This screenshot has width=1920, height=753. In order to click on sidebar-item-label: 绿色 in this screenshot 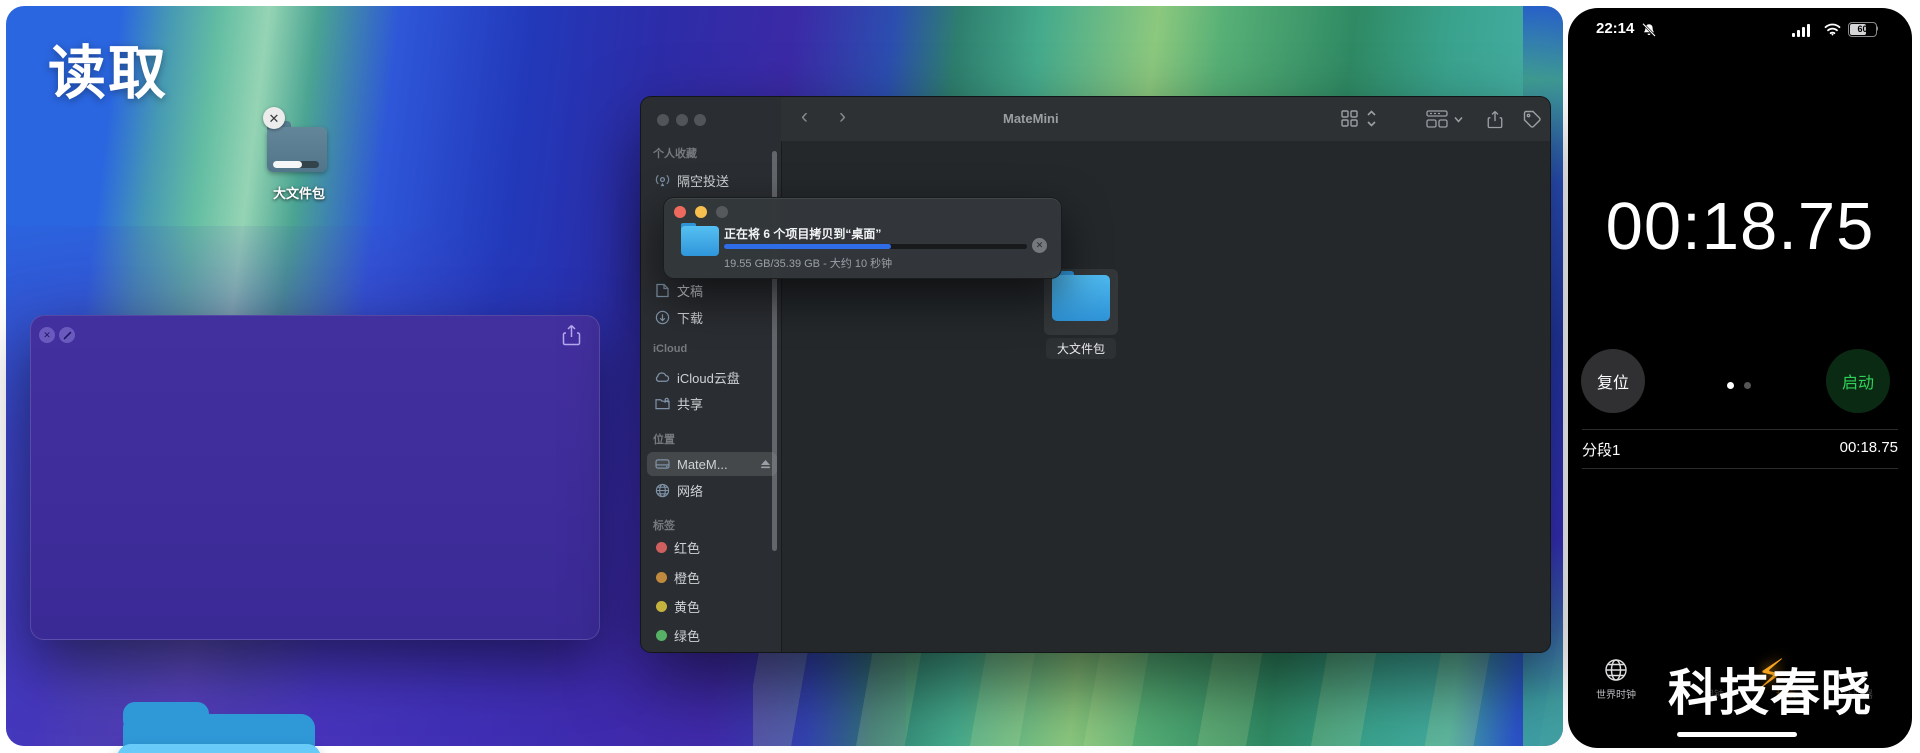, I will do `click(687, 636)`.